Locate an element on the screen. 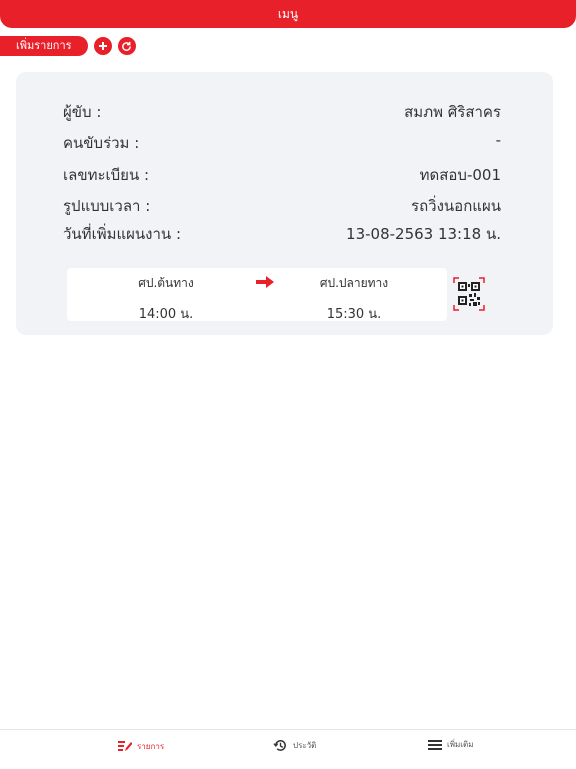 This screenshot has height=769, width=576. plate-value: ทดสอบ-001 is located at coordinates (460, 175).